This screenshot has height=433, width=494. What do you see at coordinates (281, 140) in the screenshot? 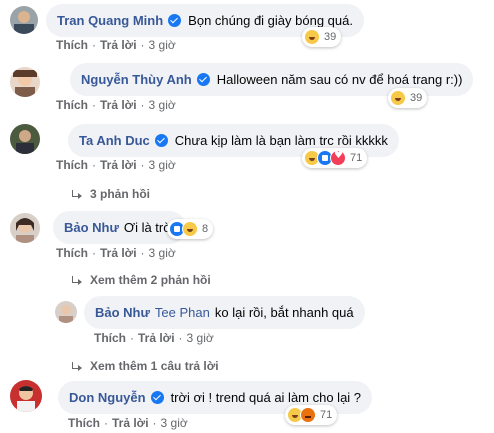
I see `comment-text: Chưa kịp làm là bạn làm trc rồi kkkkk` at bounding box center [281, 140].